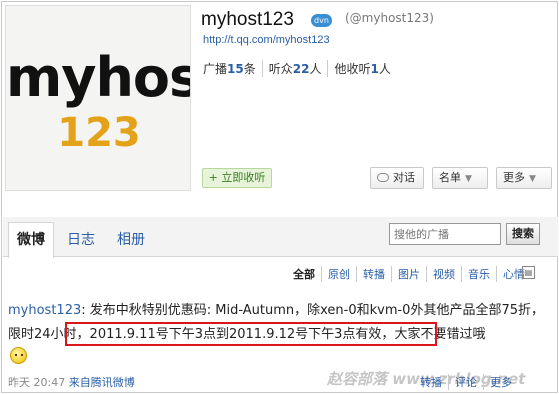 The width and height of the screenshot is (559, 394). What do you see at coordinates (478, 274) in the screenshot?
I see `filter-music: 音乐` at bounding box center [478, 274].